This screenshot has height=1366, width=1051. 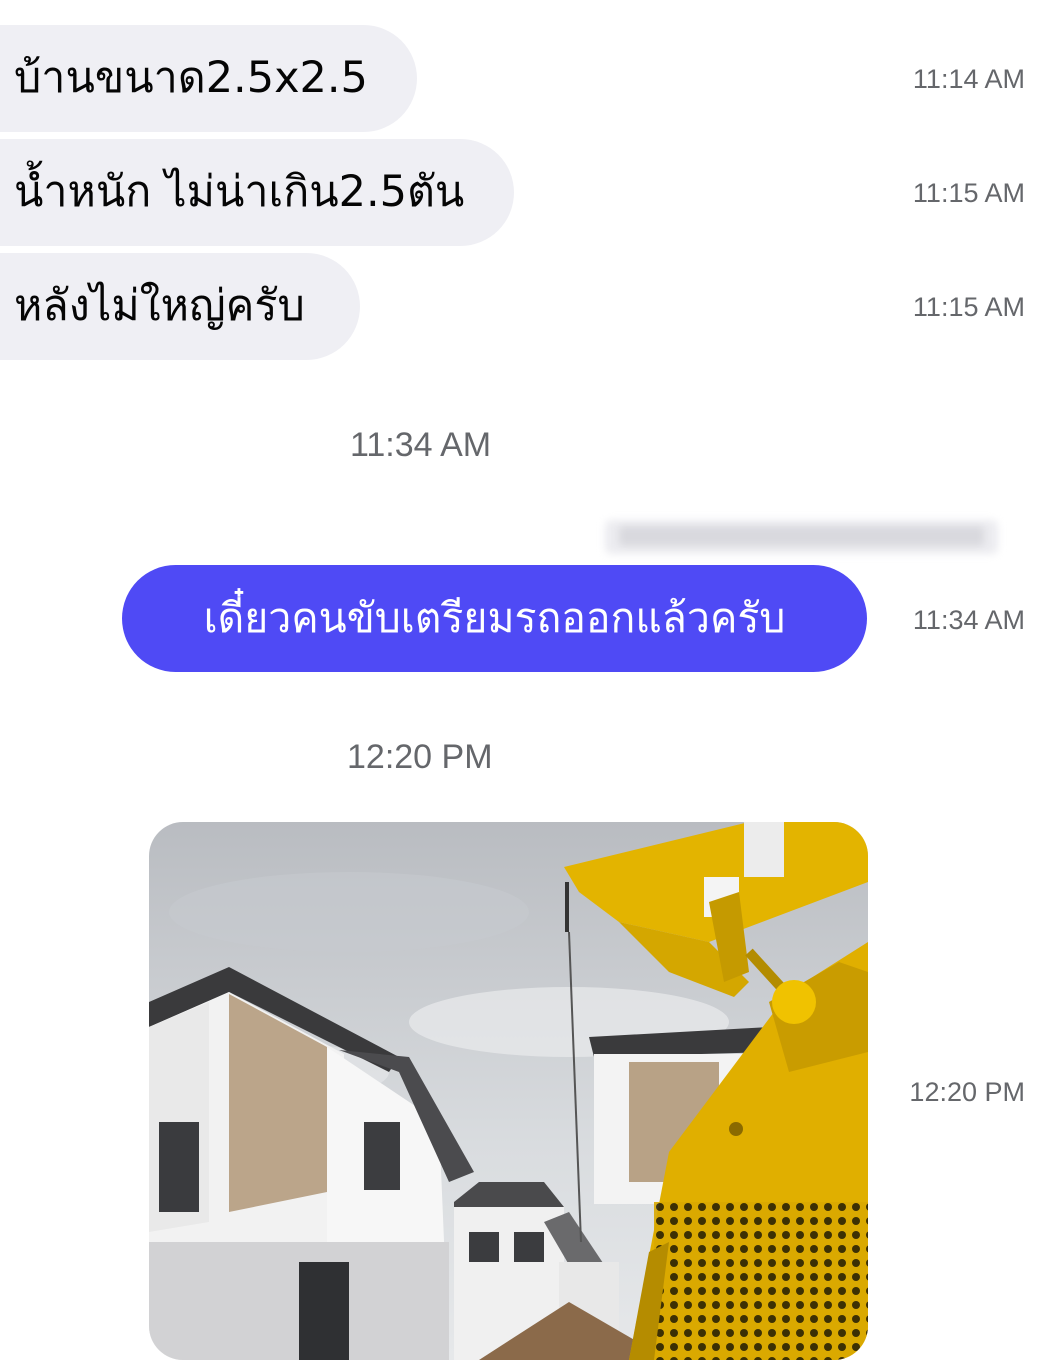 I want to click on incoming-message-bubble: หลังไม่ใหญ่ครับ, so click(x=180, y=306).